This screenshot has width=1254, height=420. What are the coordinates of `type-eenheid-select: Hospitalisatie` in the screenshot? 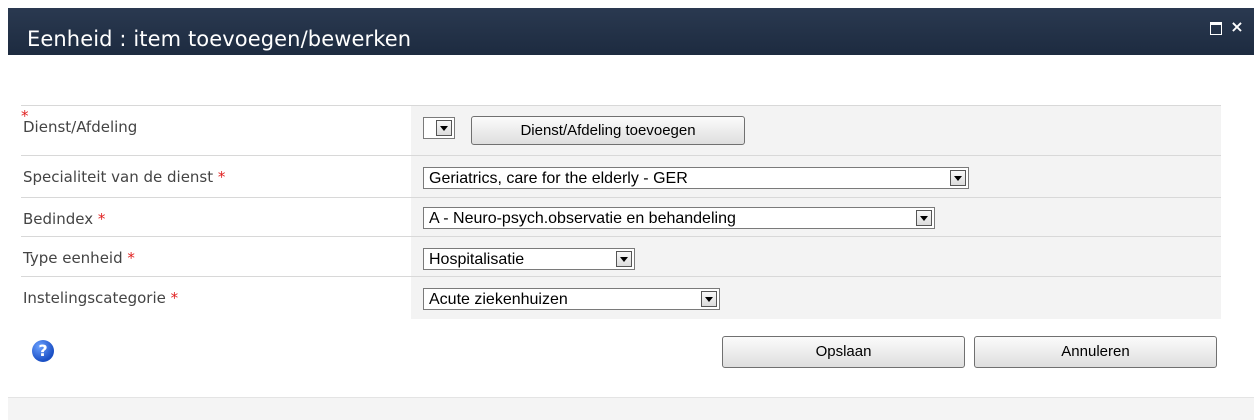 It's located at (529, 259).